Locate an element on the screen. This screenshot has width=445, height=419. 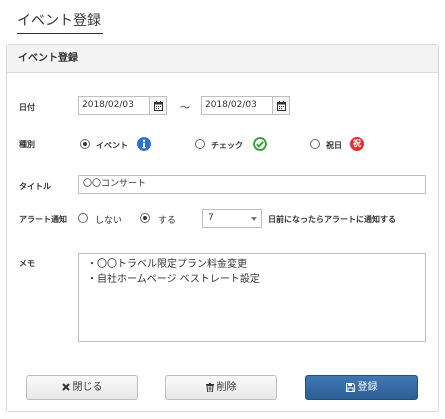
alert-days-value: 7 is located at coordinates (211, 218).